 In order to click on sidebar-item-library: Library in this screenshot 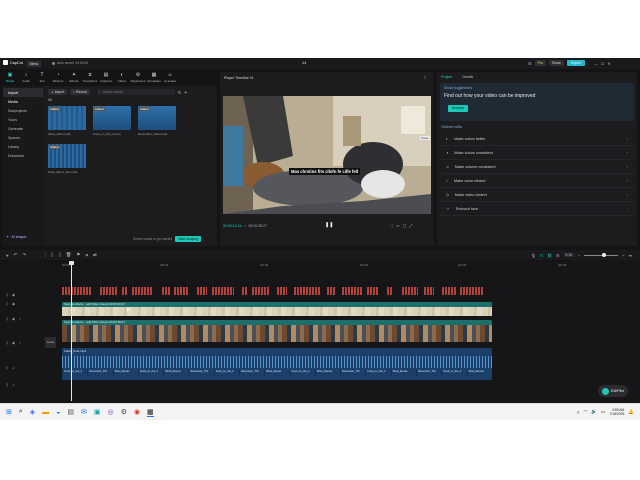, I will do `click(23, 146)`.